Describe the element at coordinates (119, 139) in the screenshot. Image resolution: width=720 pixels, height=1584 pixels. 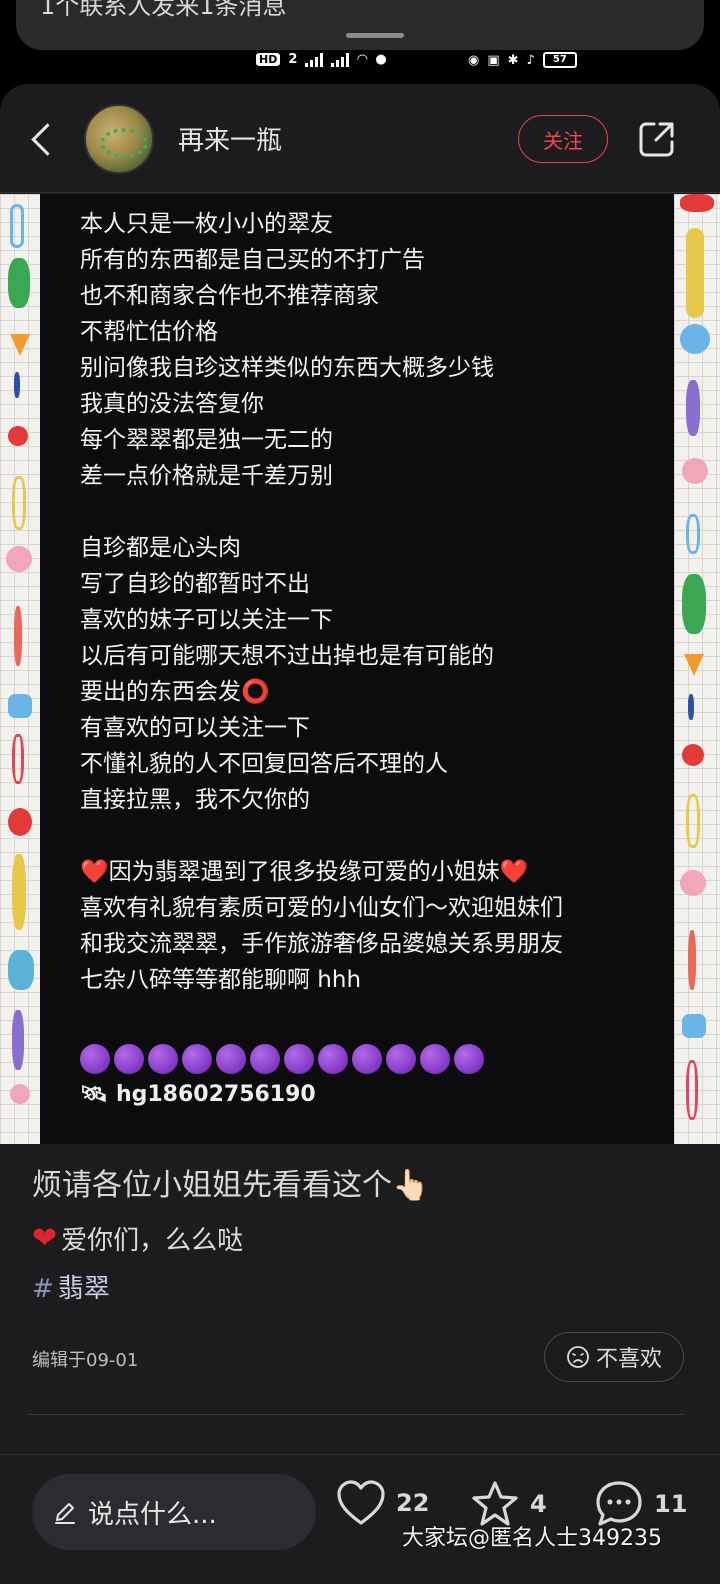
I see `avatar` at that location.